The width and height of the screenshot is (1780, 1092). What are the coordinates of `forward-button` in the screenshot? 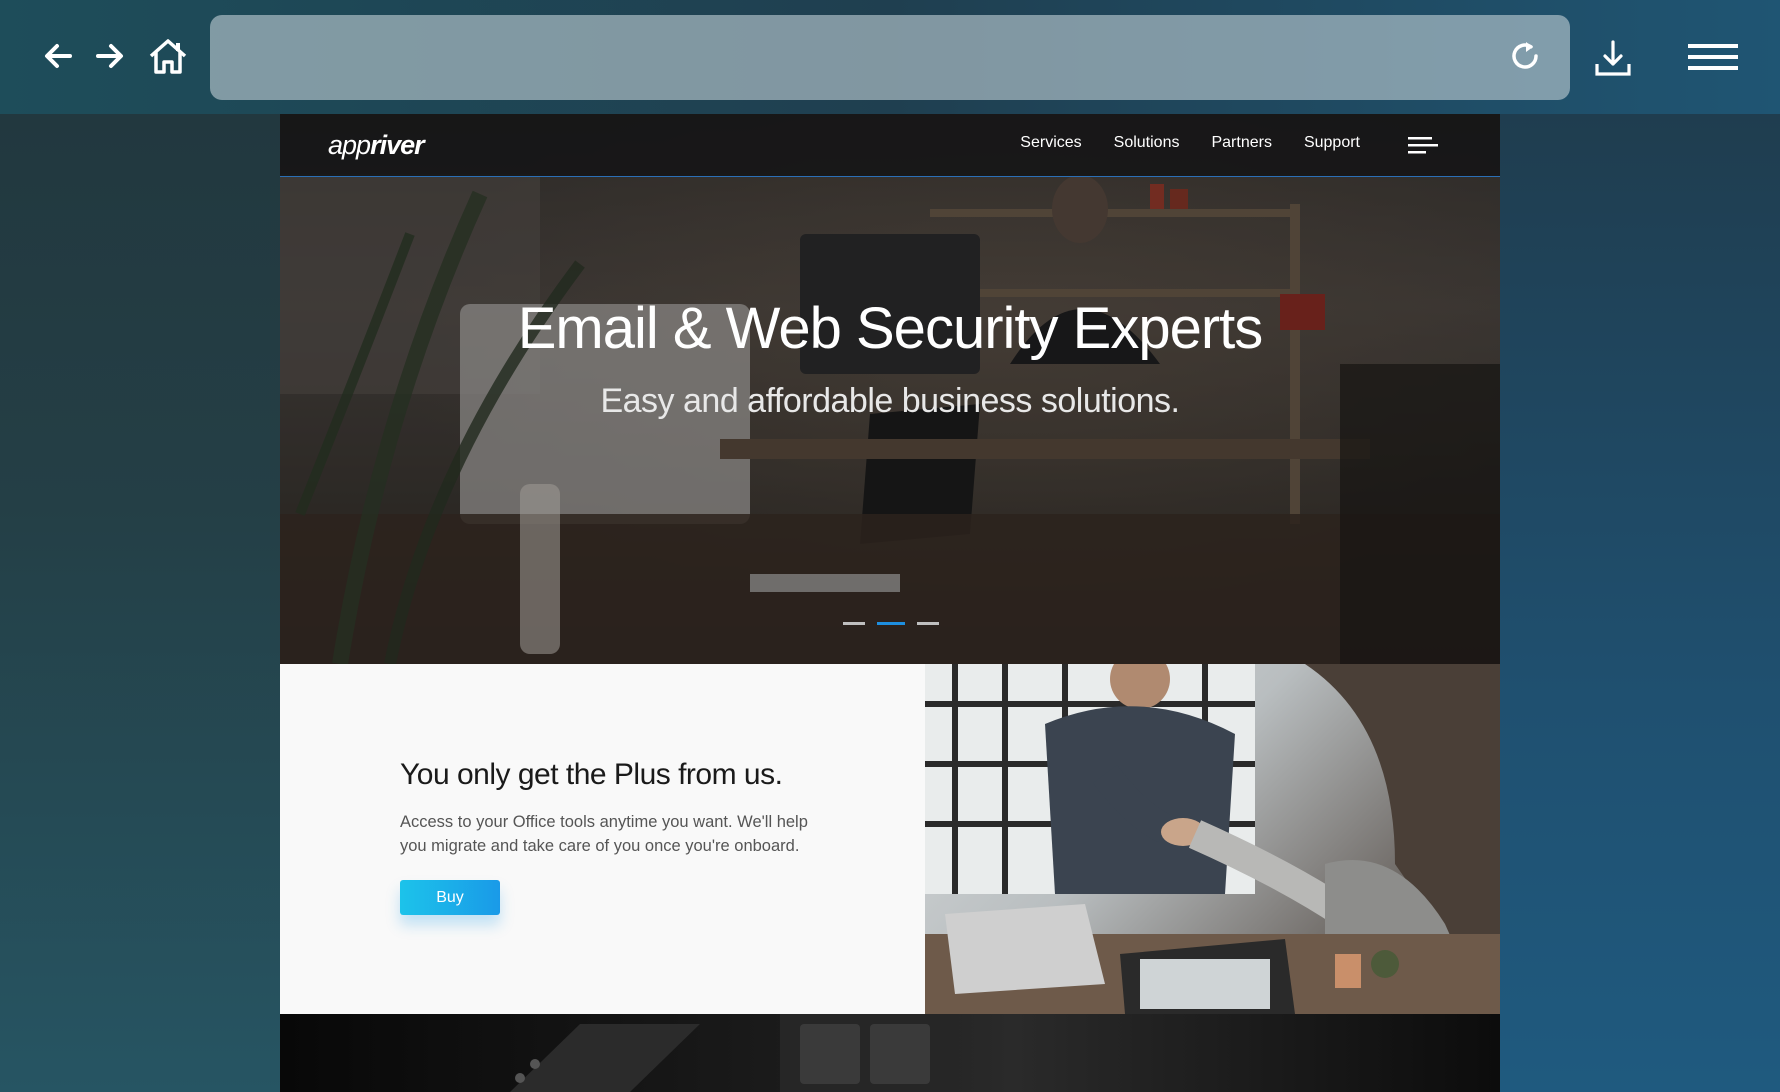 It's located at (110, 56).